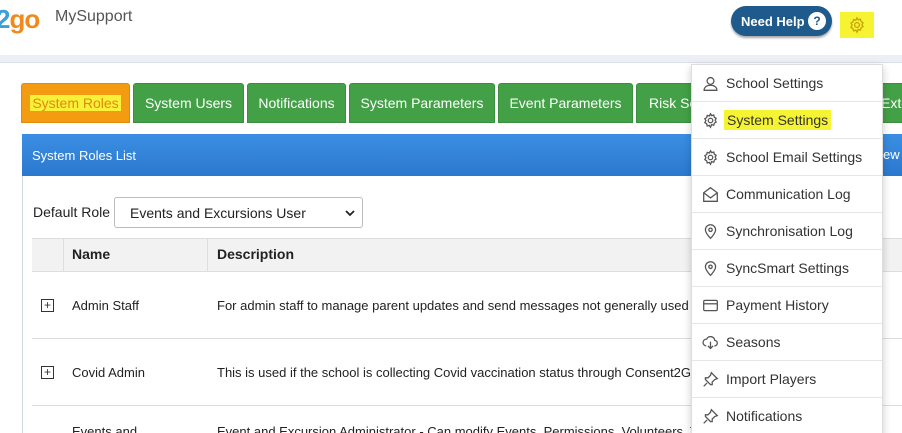  What do you see at coordinates (817, 21) in the screenshot?
I see `question-icon: ?` at bounding box center [817, 21].